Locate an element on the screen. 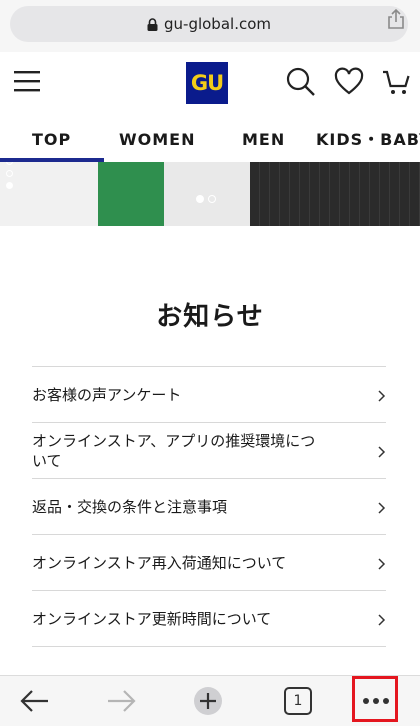 This screenshot has height=726, width=420. notice-item: オンラインストア再入荷通知について is located at coordinates (209, 563).